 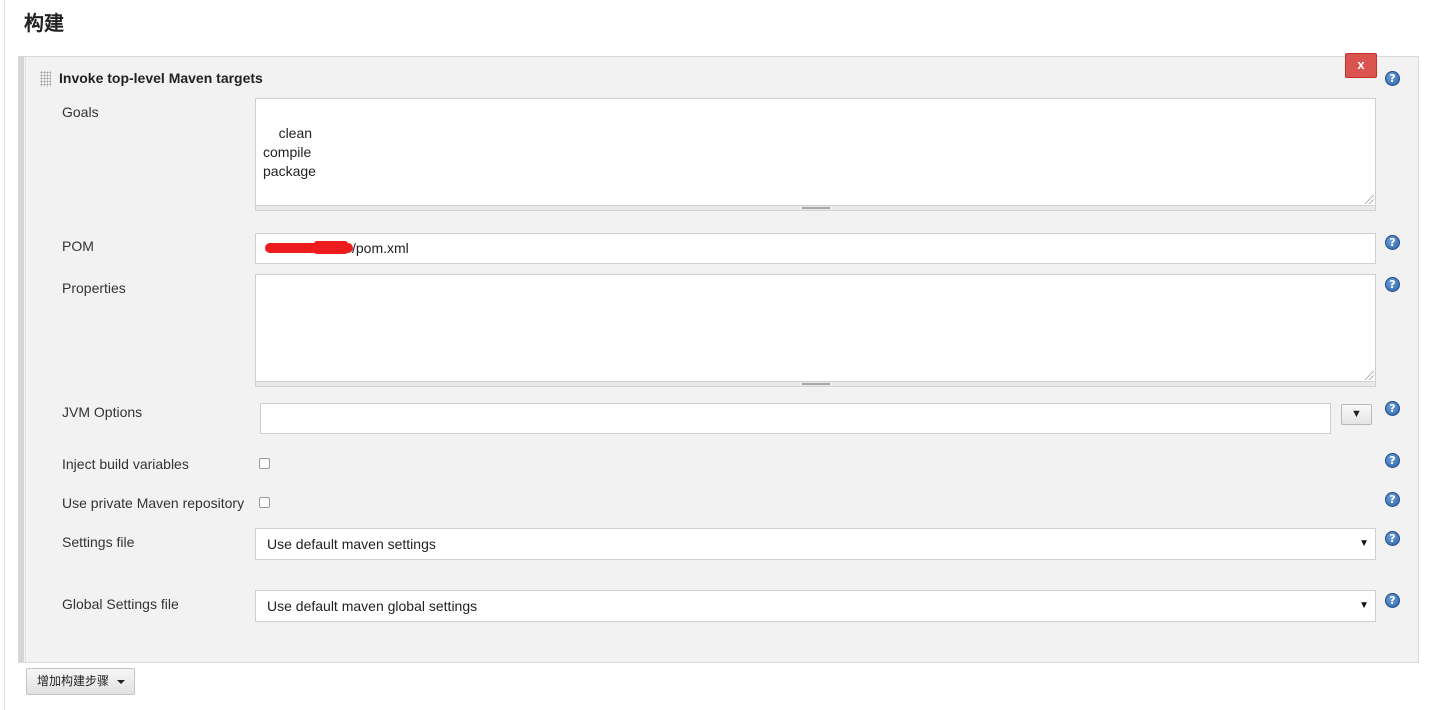 I want to click on settings-file-select: Use default maven settings ▼, so click(x=815, y=544).